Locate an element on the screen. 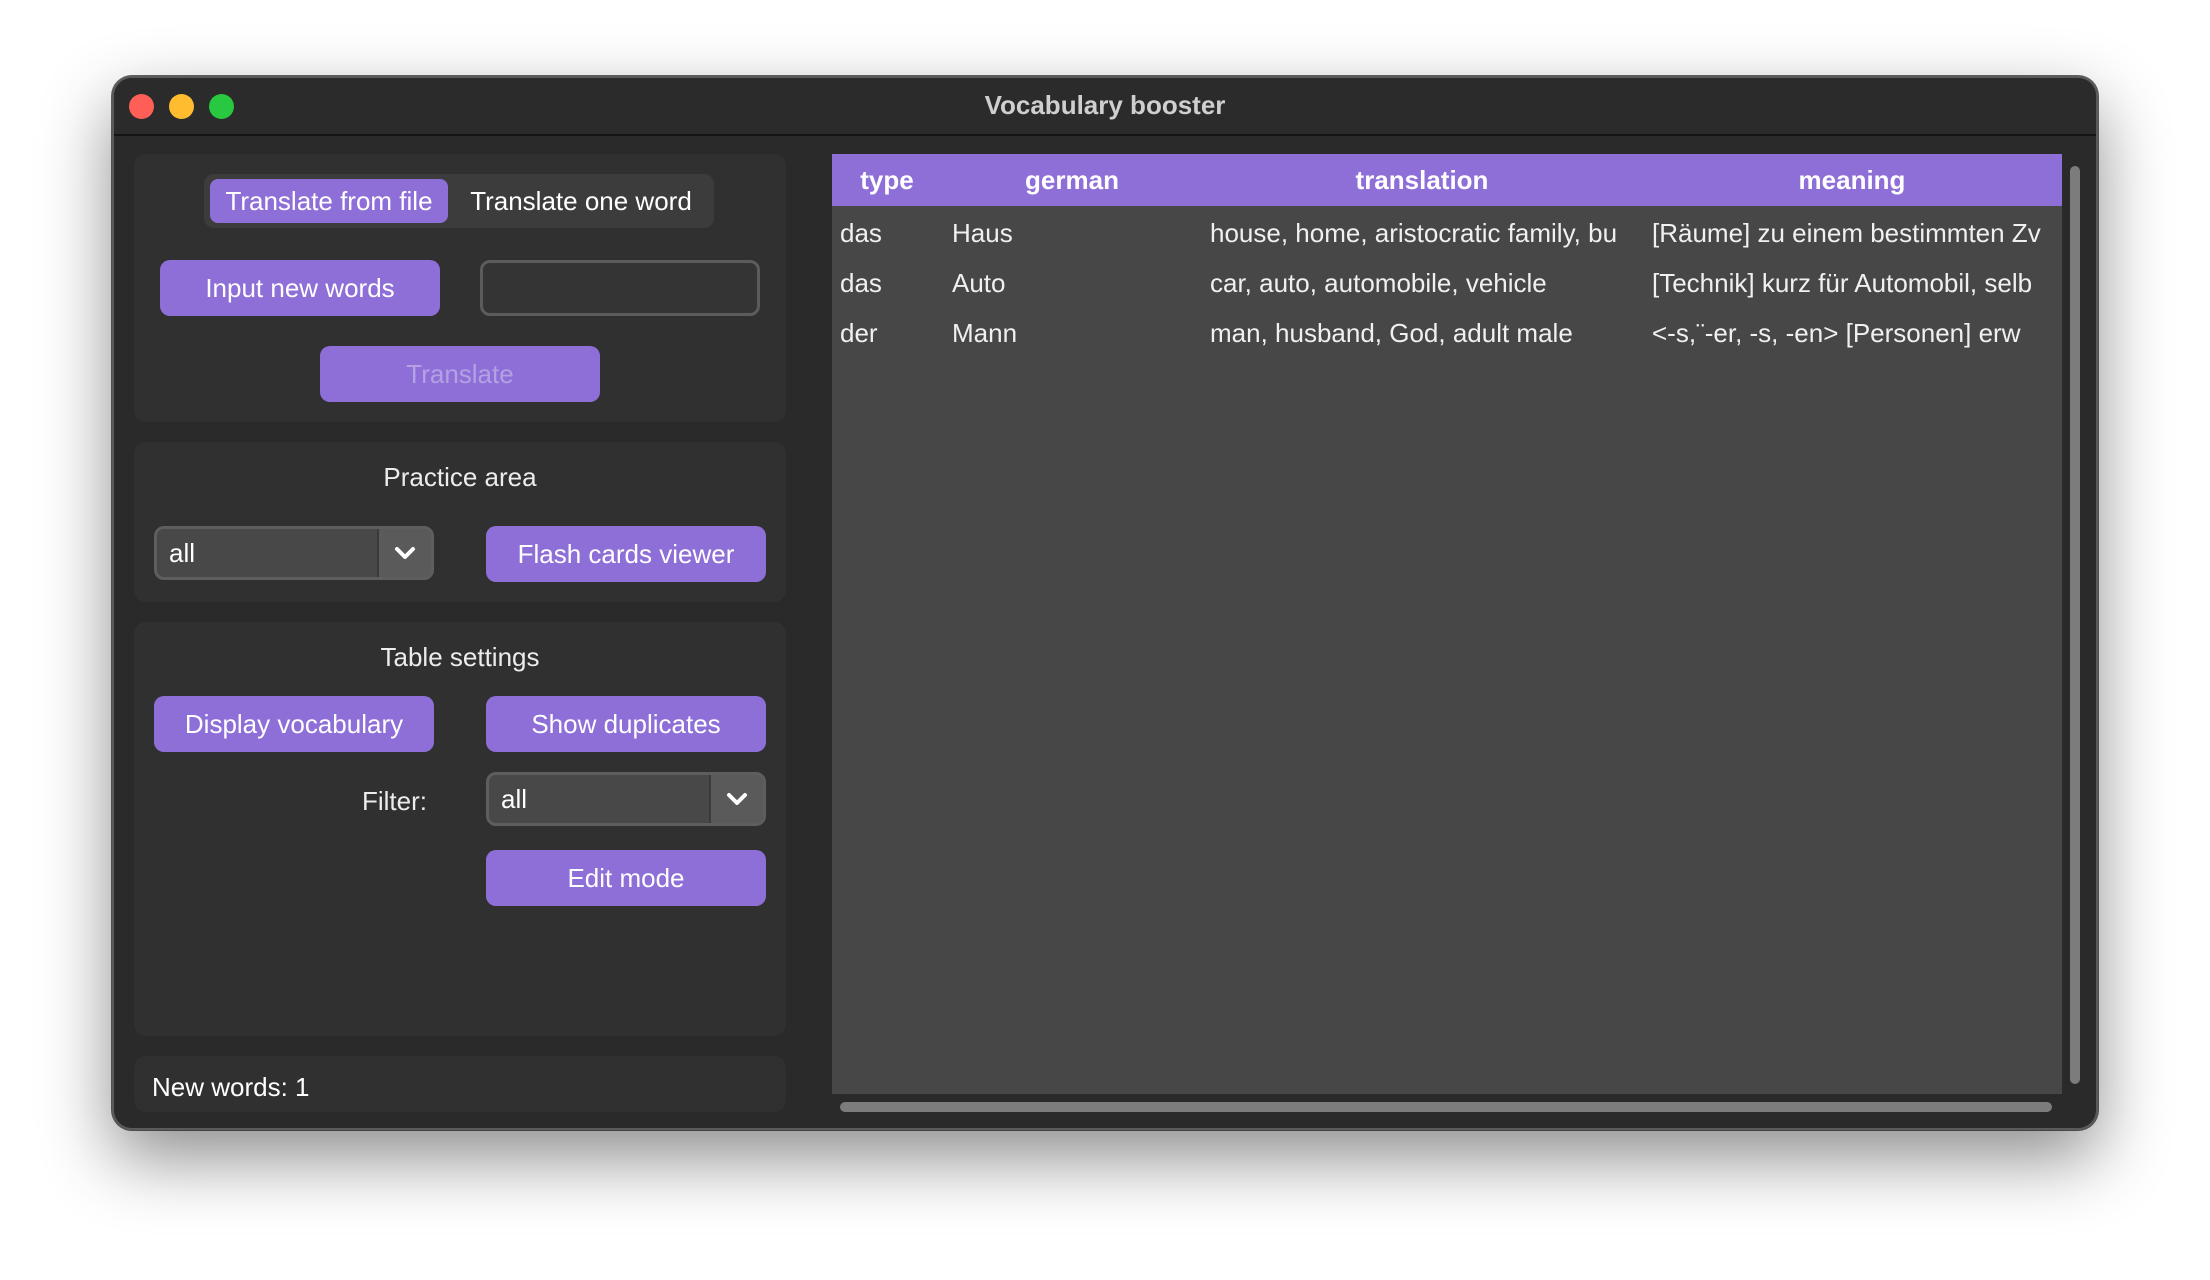 This screenshot has width=2210, height=1280. cell-german: Mann is located at coordinates (985, 333).